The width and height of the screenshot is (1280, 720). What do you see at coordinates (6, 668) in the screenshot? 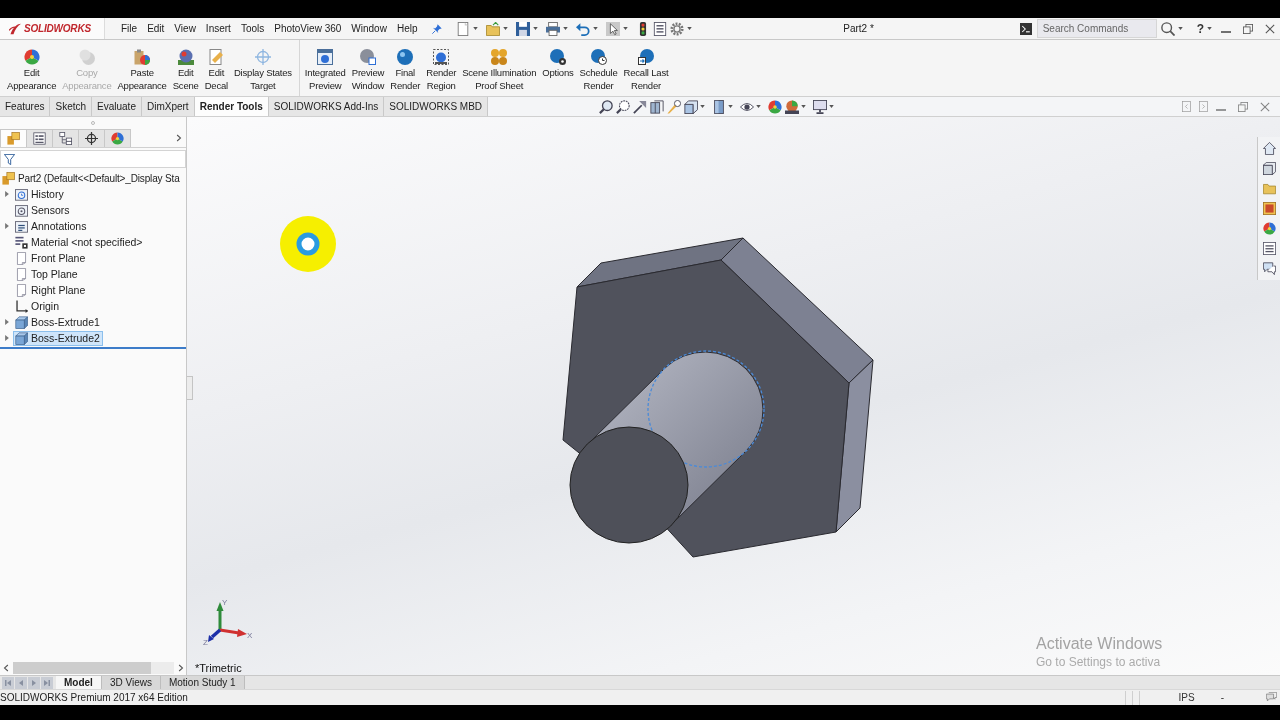
I see `chevron-left-icon` at bounding box center [6, 668].